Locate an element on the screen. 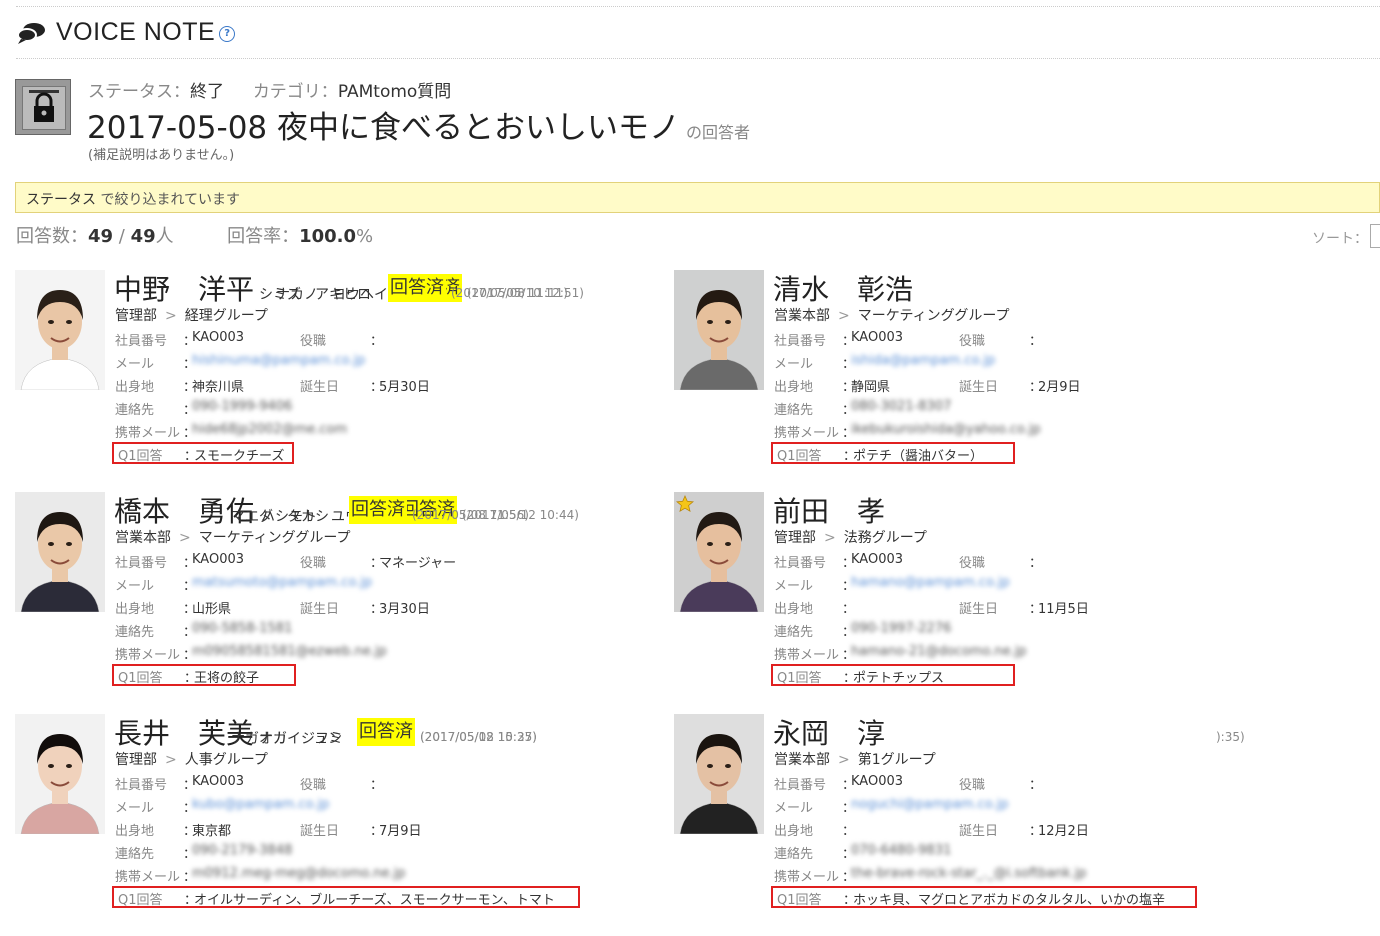  field-value-hometown: 山形県 is located at coordinates (212, 609).